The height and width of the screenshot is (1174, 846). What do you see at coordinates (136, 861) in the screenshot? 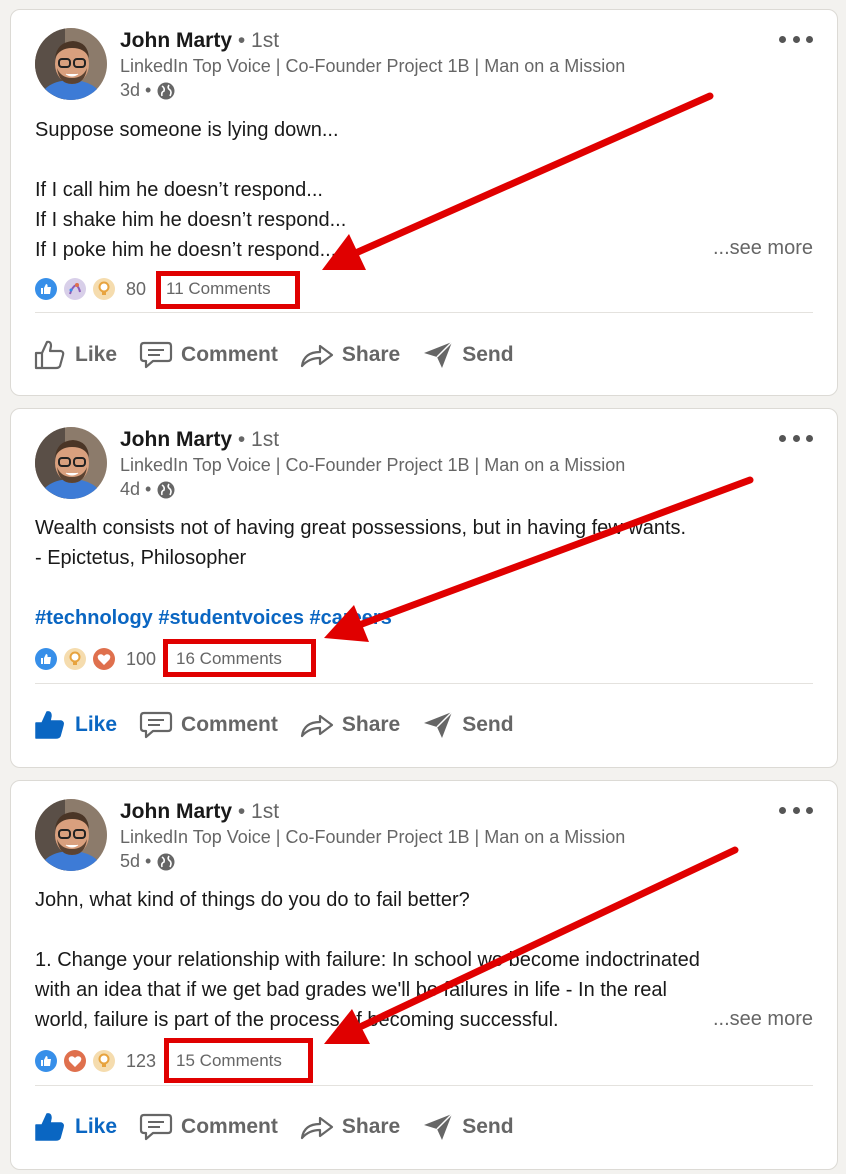
I see `post-time: 5d •` at bounding box center [136, 861].